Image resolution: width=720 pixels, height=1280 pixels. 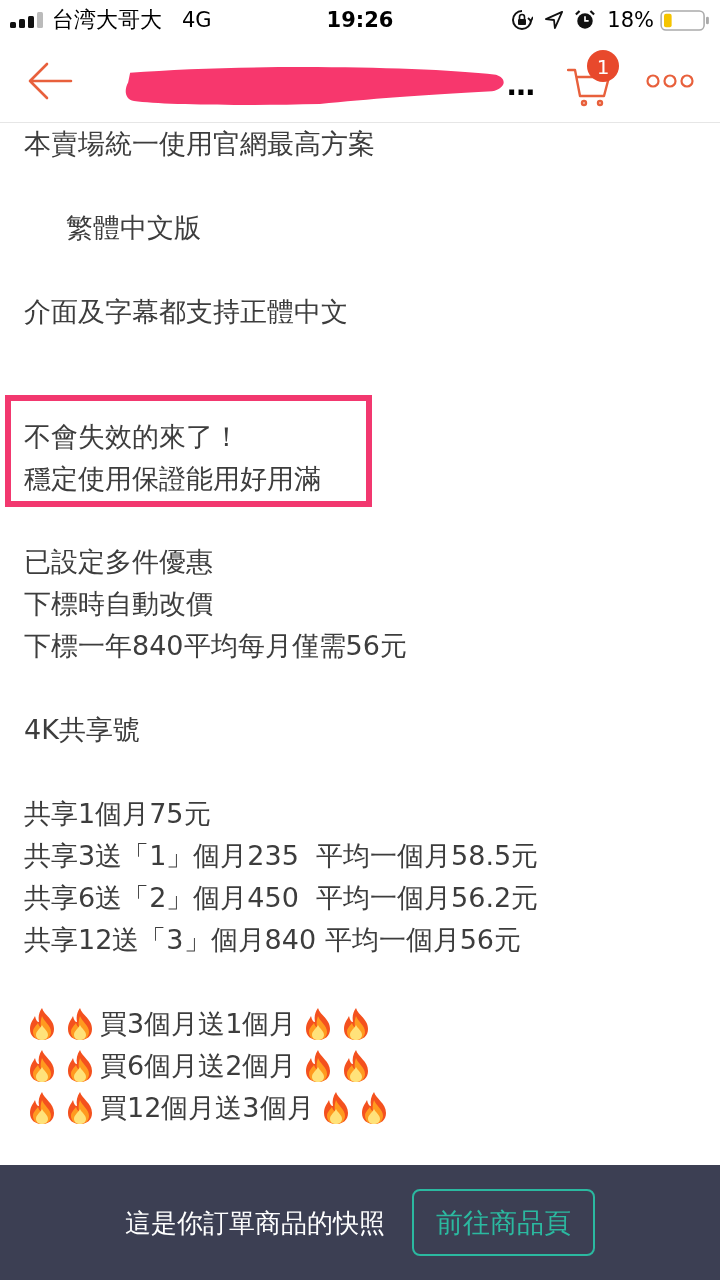 What do you see at coordinates (199, 144) in the screenshot?
I see `description-line: 本賣場統一使用官網最高方案` at bounding box center [199, 144].